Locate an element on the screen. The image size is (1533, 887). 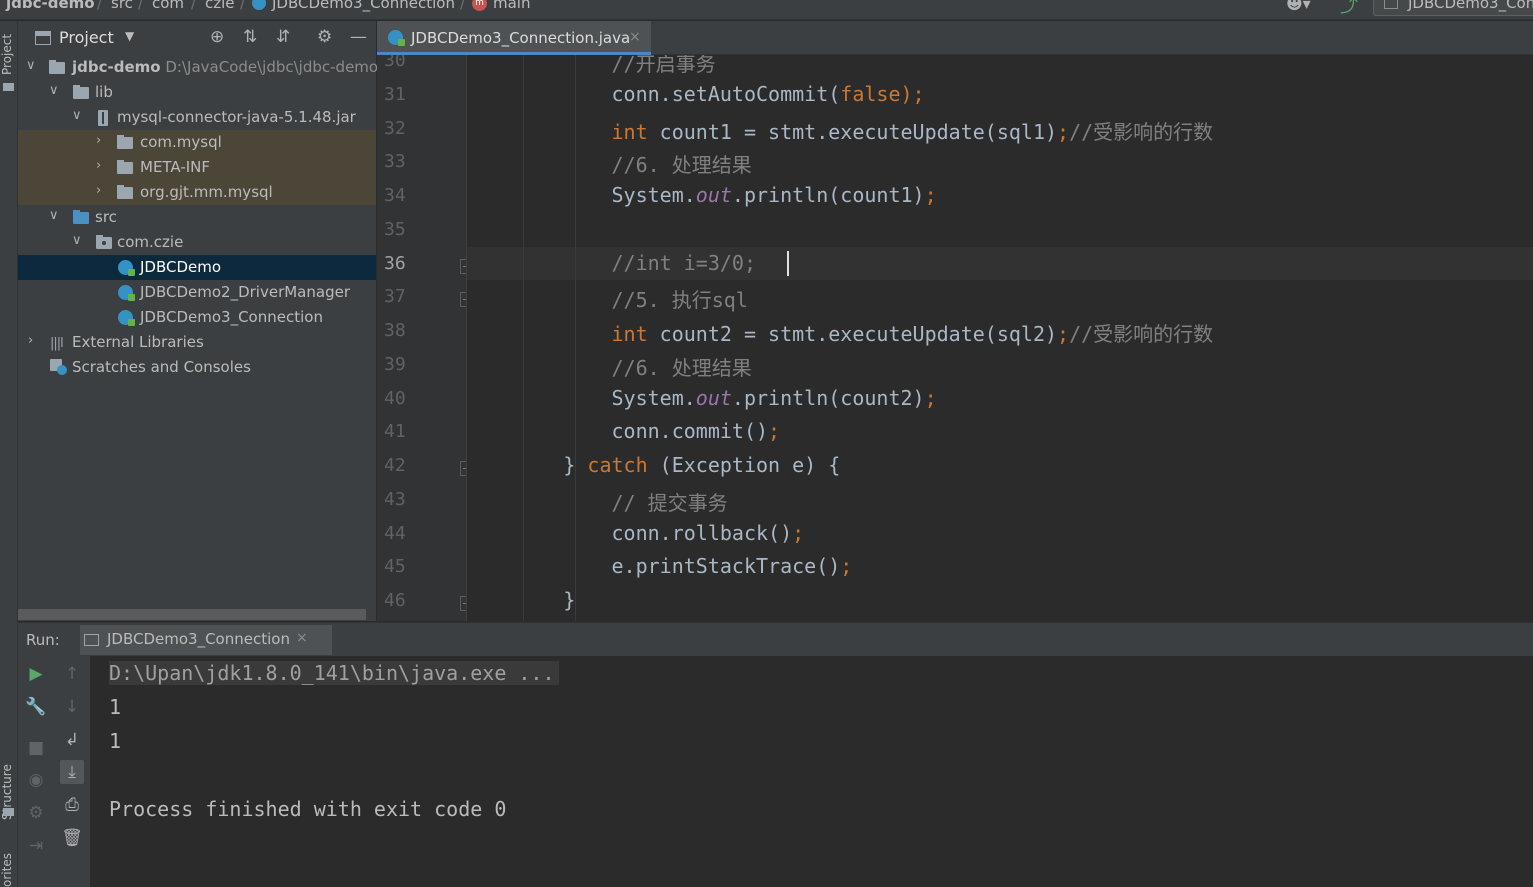
code-line: // 提交事务 is located at coordinates (597, 501).